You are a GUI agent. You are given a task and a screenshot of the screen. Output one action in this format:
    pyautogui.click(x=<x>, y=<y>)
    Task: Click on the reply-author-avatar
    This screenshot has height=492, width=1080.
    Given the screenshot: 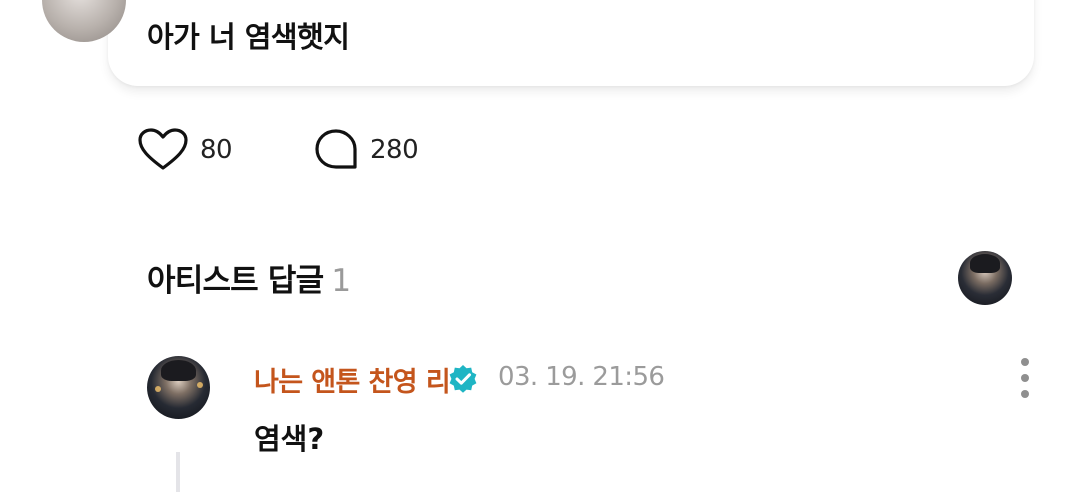 What is the action you would take?
    pyautogui.click(x=178, y=387)
    